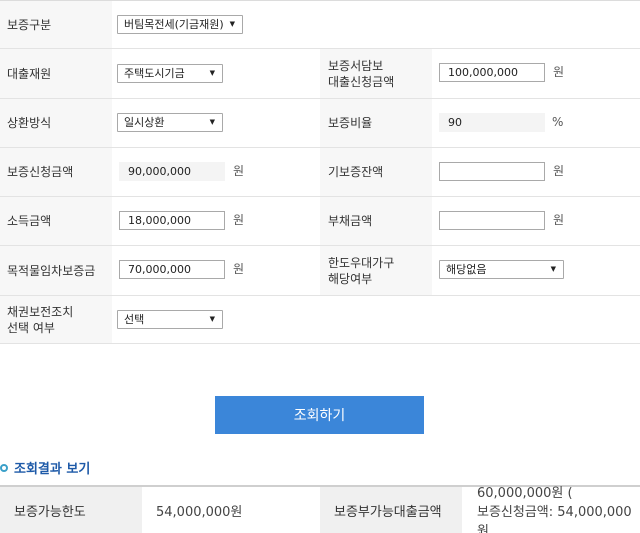 This screenshot has height=533, width=640. I want to click on deposit-label: 목적물임차보증금, so click(56, 270).